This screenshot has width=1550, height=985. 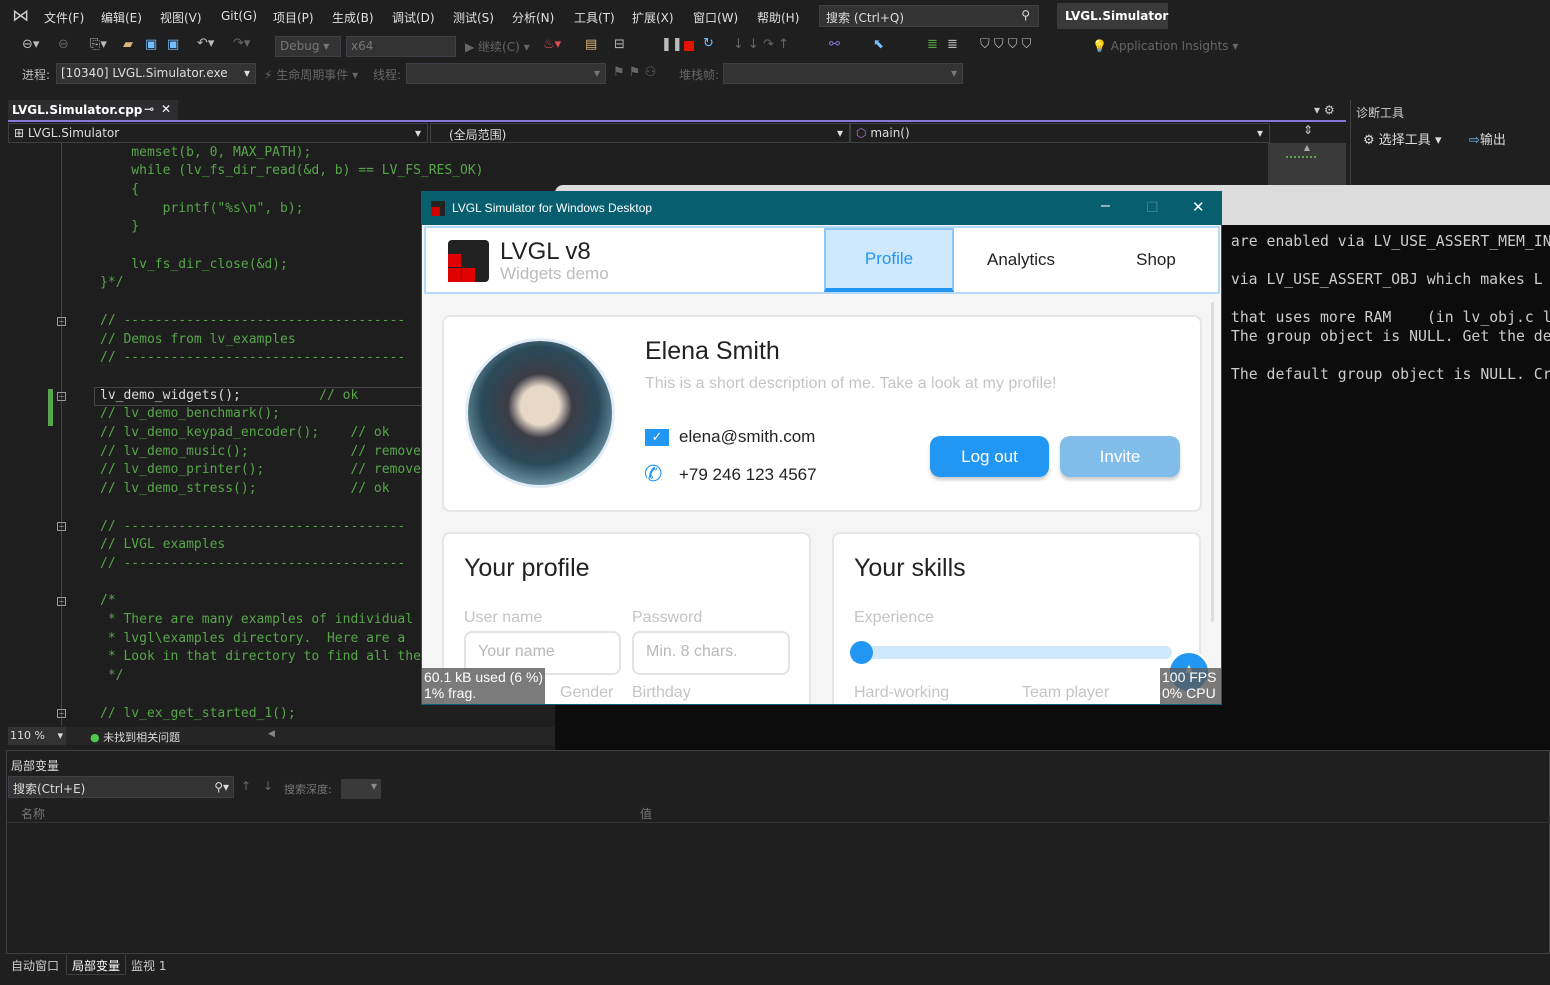 I want to click on continue-button: ▶ 继续(C) ▾, so click(x=497, y=46).